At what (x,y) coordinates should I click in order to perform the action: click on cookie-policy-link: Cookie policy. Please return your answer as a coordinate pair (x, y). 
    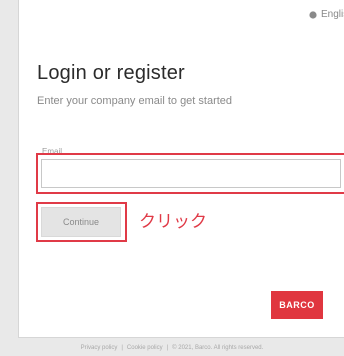
    Looking at the image, I should click on (145, 348).